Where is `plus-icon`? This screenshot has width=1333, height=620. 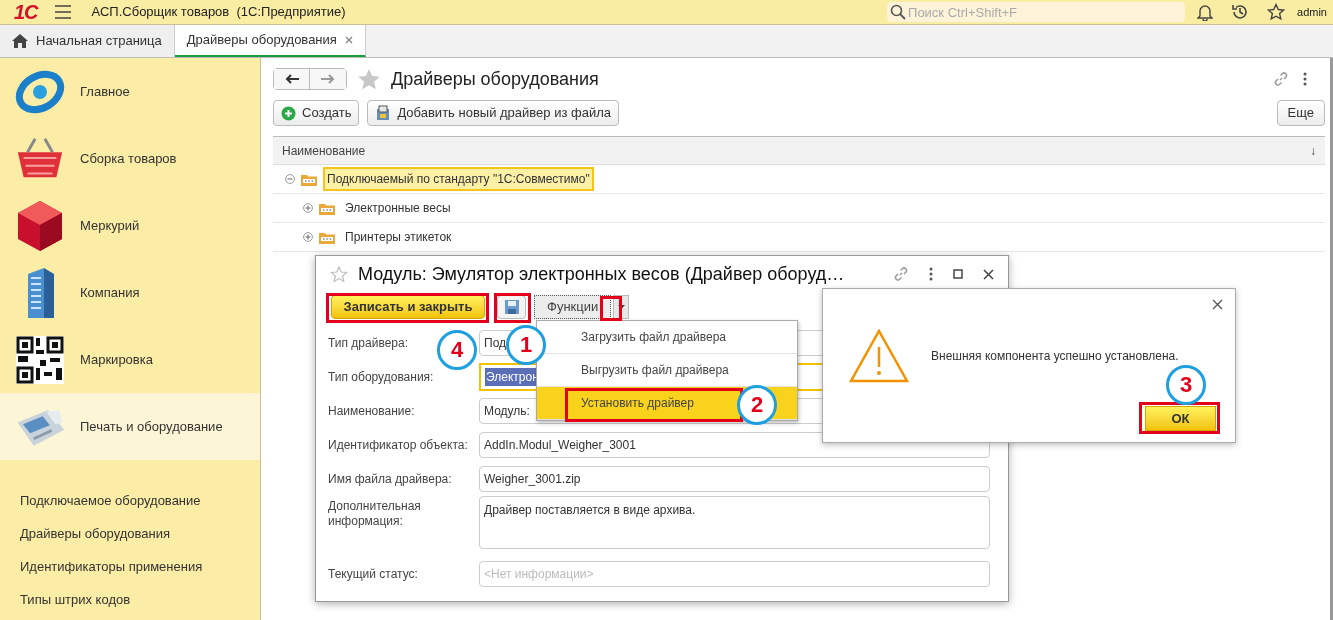 plus-icon is located at coordinates (288, 113).